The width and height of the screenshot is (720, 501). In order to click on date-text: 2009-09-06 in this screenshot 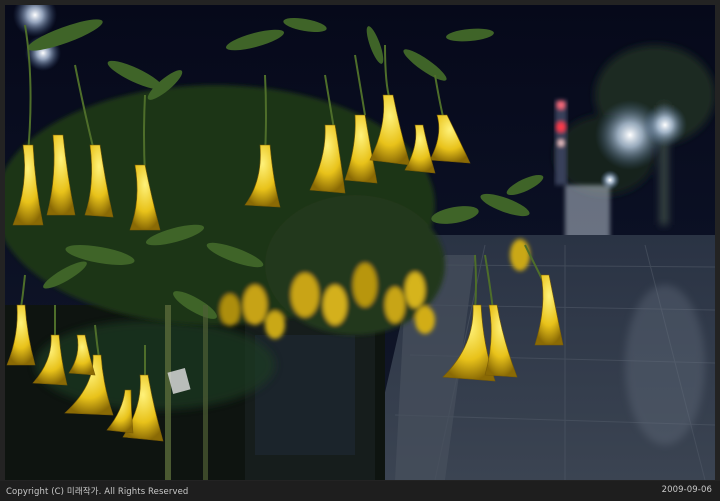, I will do `click(686, 490)`.